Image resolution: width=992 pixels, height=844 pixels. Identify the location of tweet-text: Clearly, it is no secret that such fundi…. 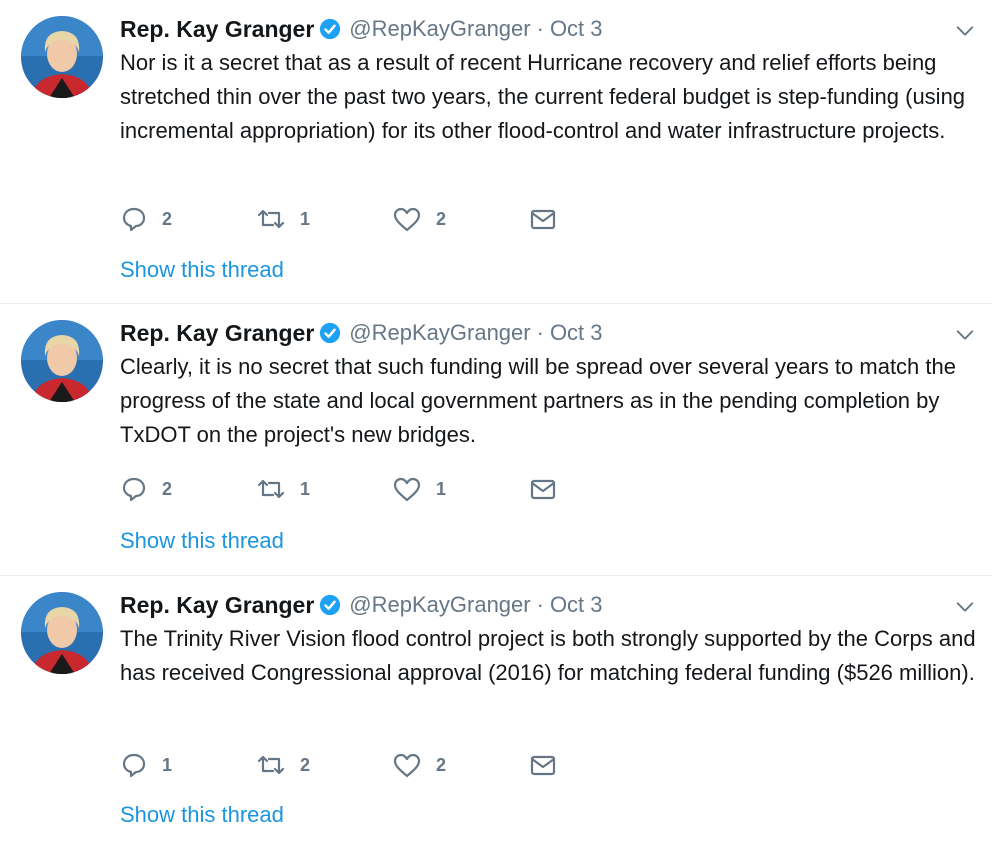
(538, 400).